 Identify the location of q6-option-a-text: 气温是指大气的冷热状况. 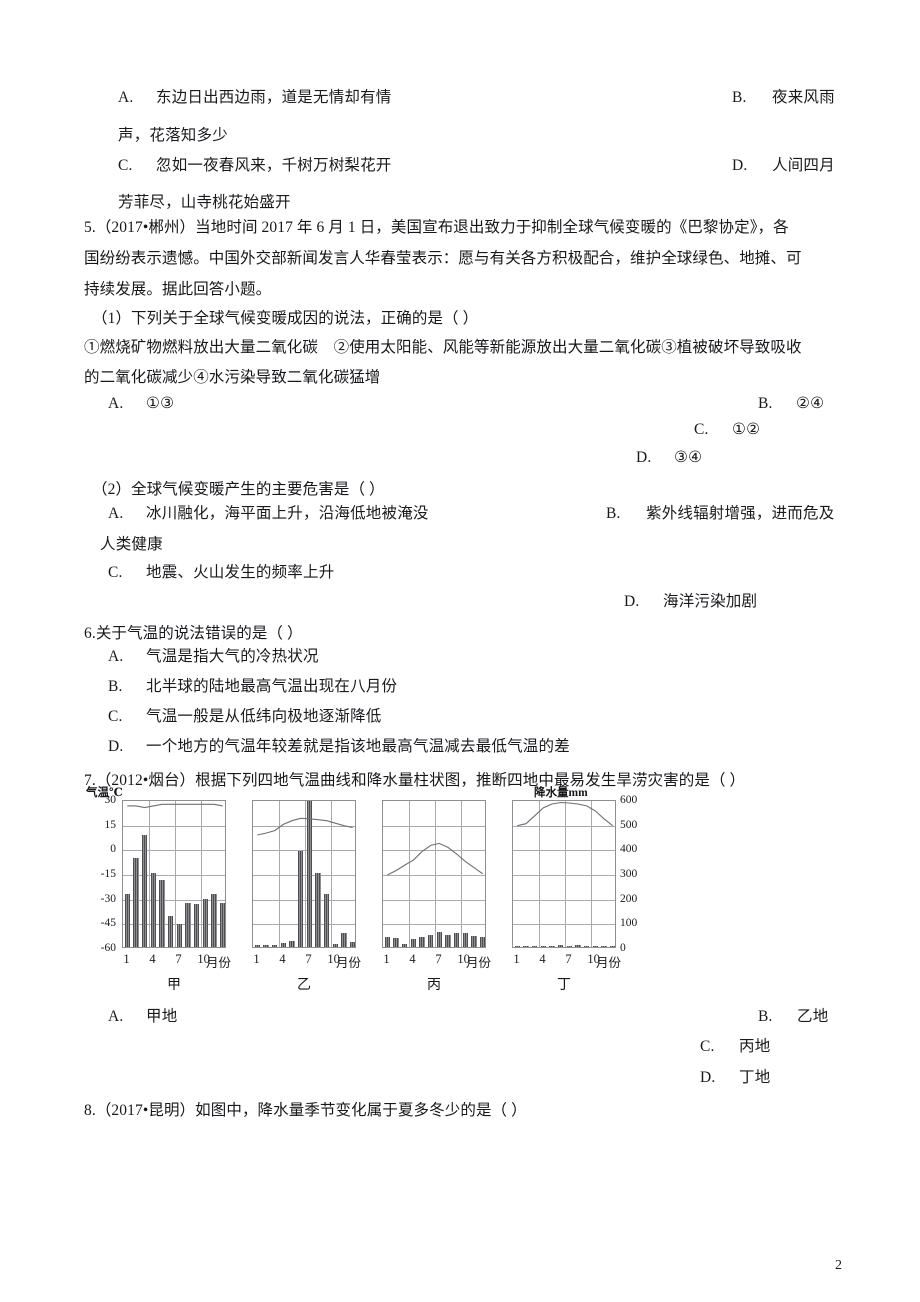
(232, 657).